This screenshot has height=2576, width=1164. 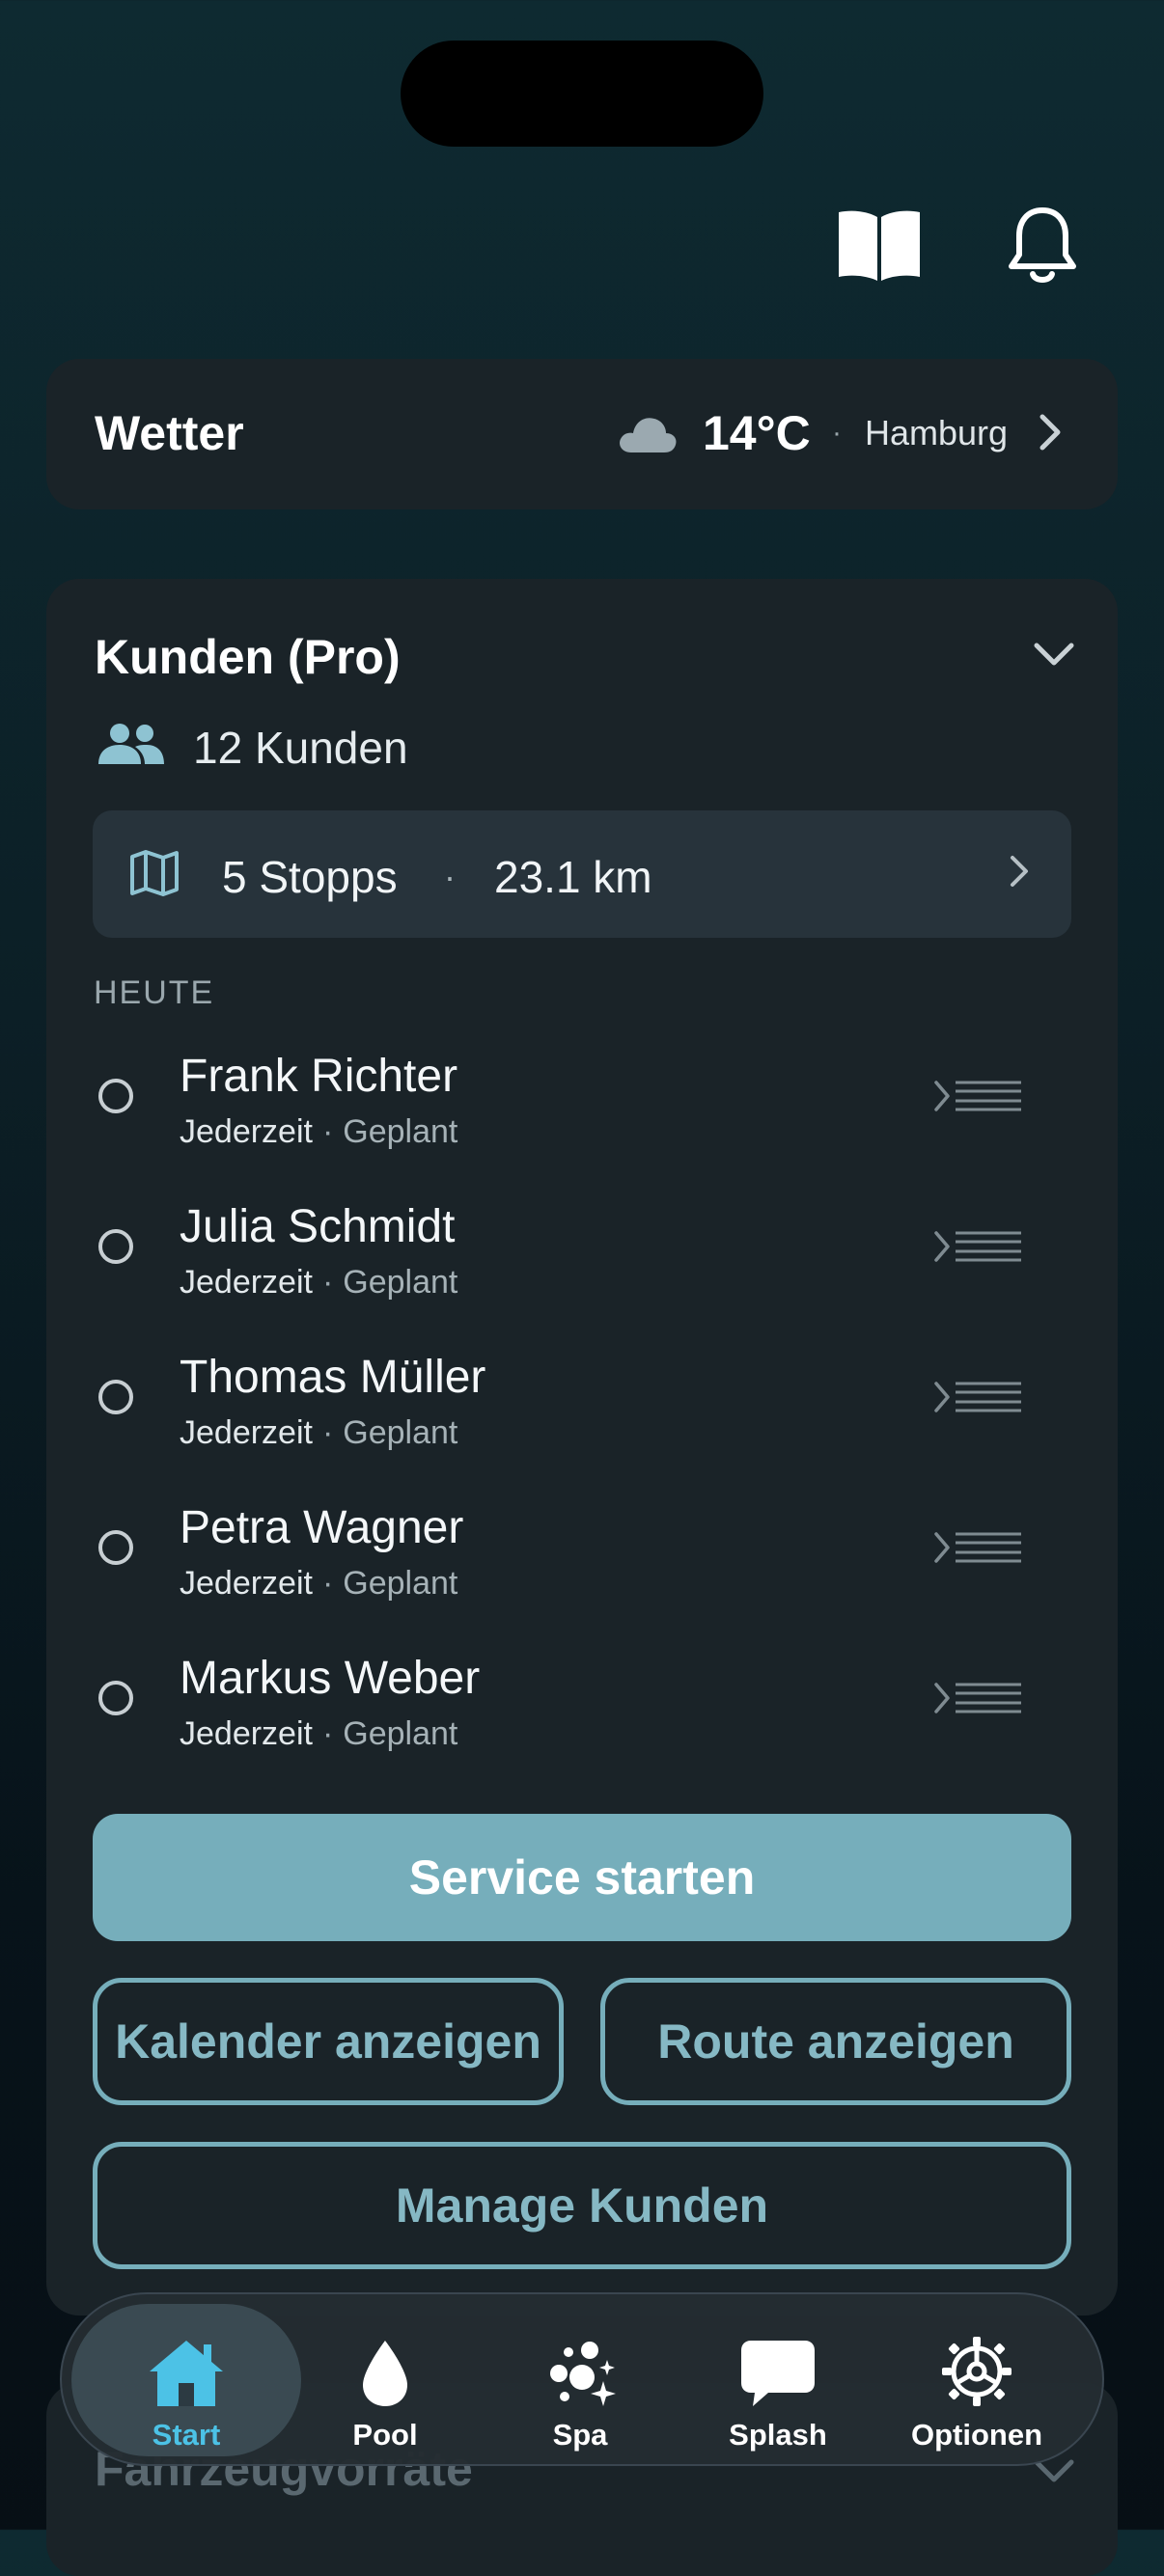 I want to click on chat-bubble-icon, so click(x=778, y=2365).